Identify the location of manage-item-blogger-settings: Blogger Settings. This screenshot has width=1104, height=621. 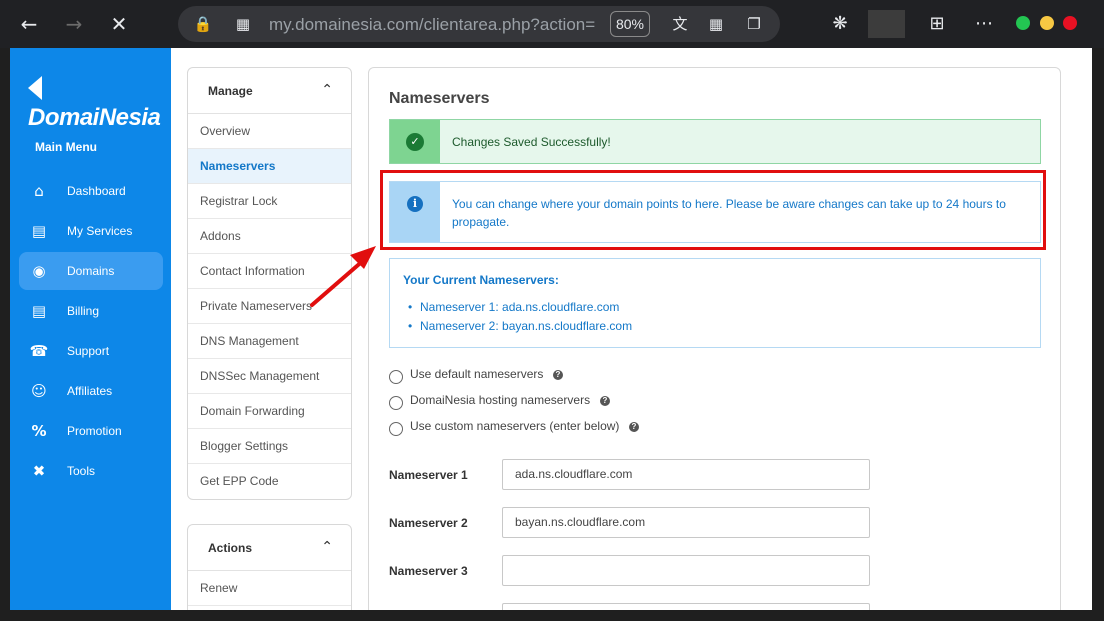
(269, 446).